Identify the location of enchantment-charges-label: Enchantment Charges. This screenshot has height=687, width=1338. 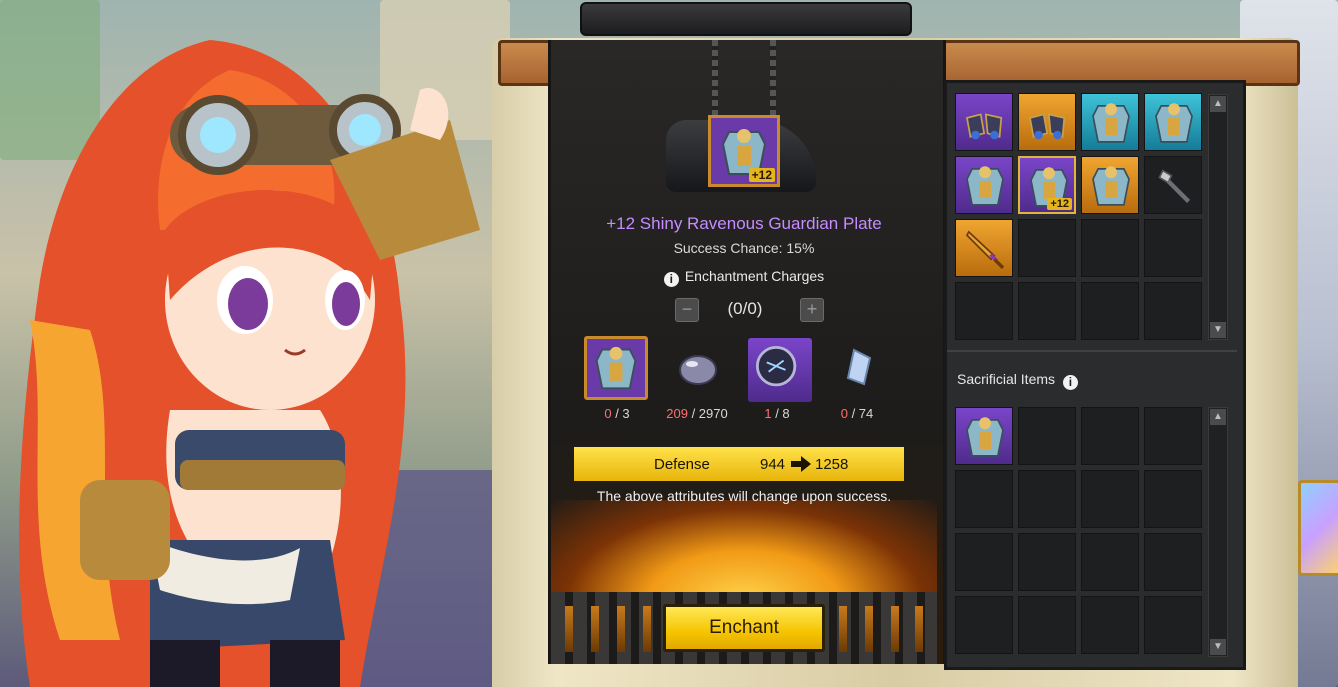
(754, 276).